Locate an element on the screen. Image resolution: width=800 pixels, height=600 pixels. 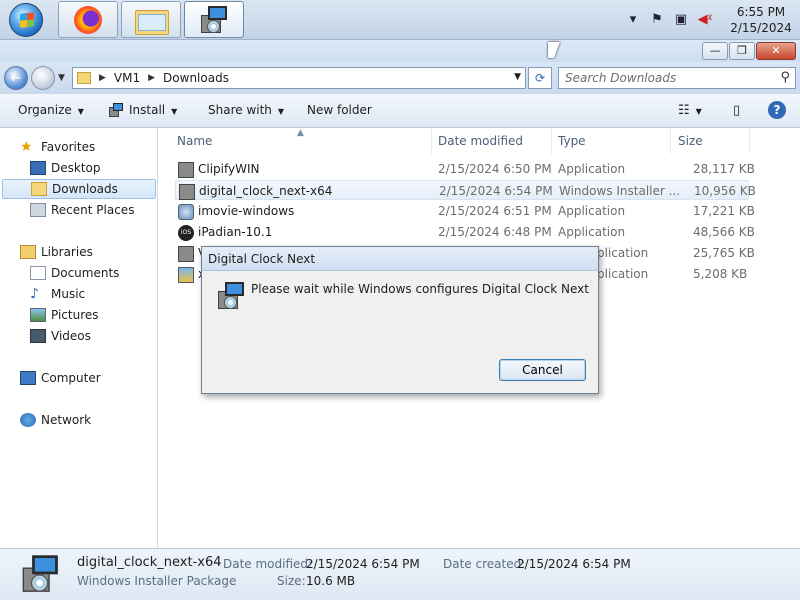
column-header-date-modified: Date modified is located at coordinates (480, 141).